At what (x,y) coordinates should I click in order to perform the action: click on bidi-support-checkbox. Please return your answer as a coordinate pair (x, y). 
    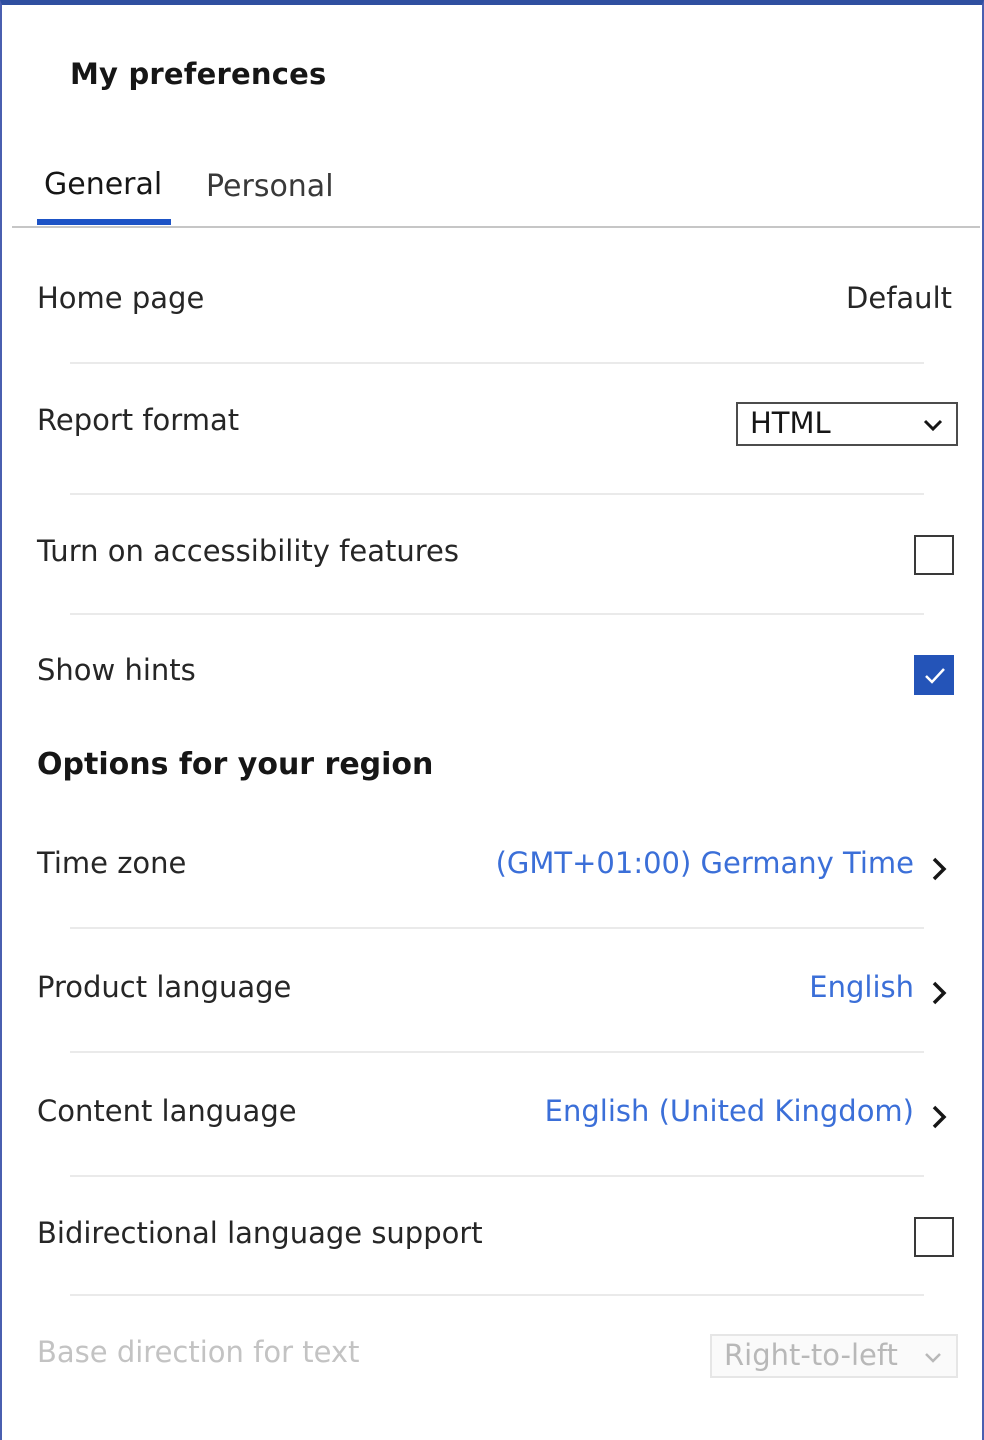
    Looking at the image, I should click on (934, 1237).